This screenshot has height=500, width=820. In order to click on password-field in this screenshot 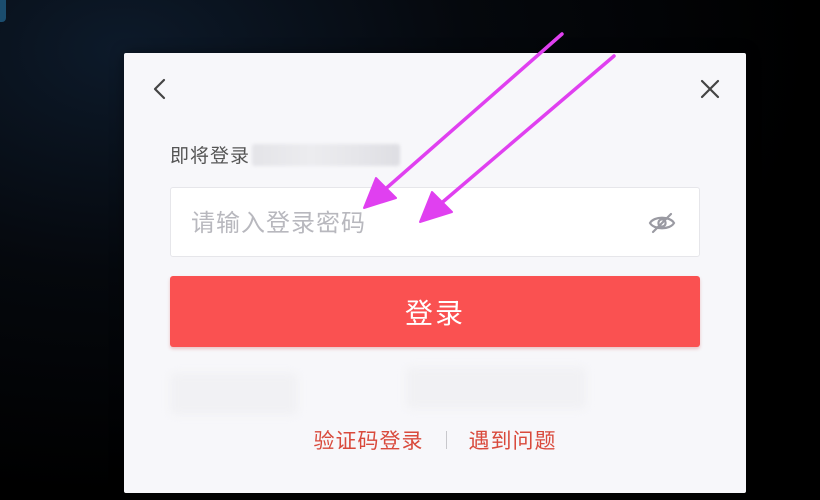, I will do `click(435, 222)`.